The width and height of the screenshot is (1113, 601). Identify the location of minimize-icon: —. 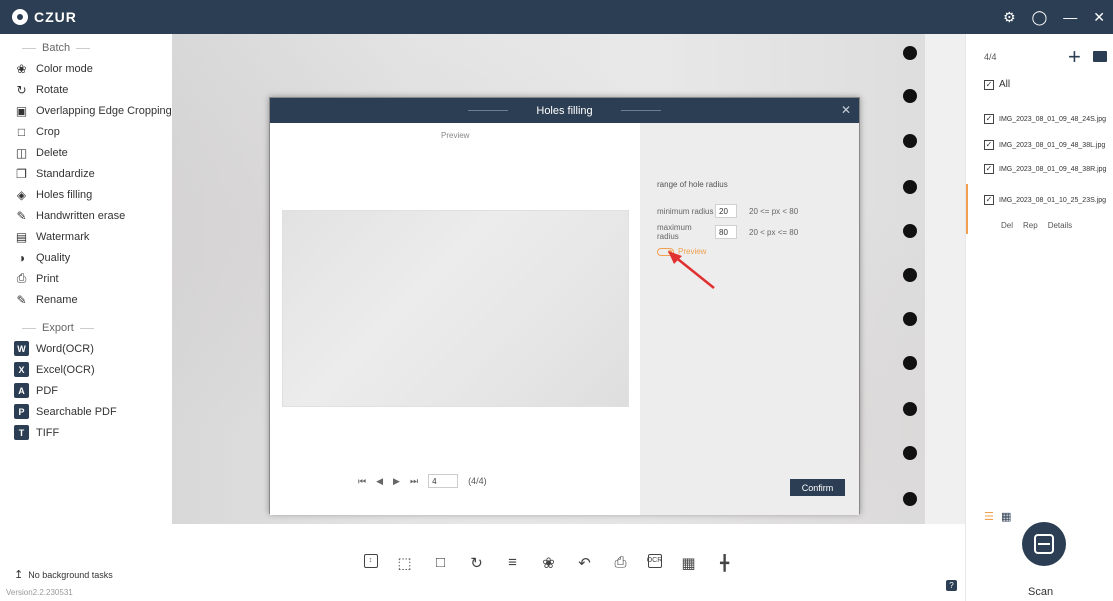
(1070, 17).